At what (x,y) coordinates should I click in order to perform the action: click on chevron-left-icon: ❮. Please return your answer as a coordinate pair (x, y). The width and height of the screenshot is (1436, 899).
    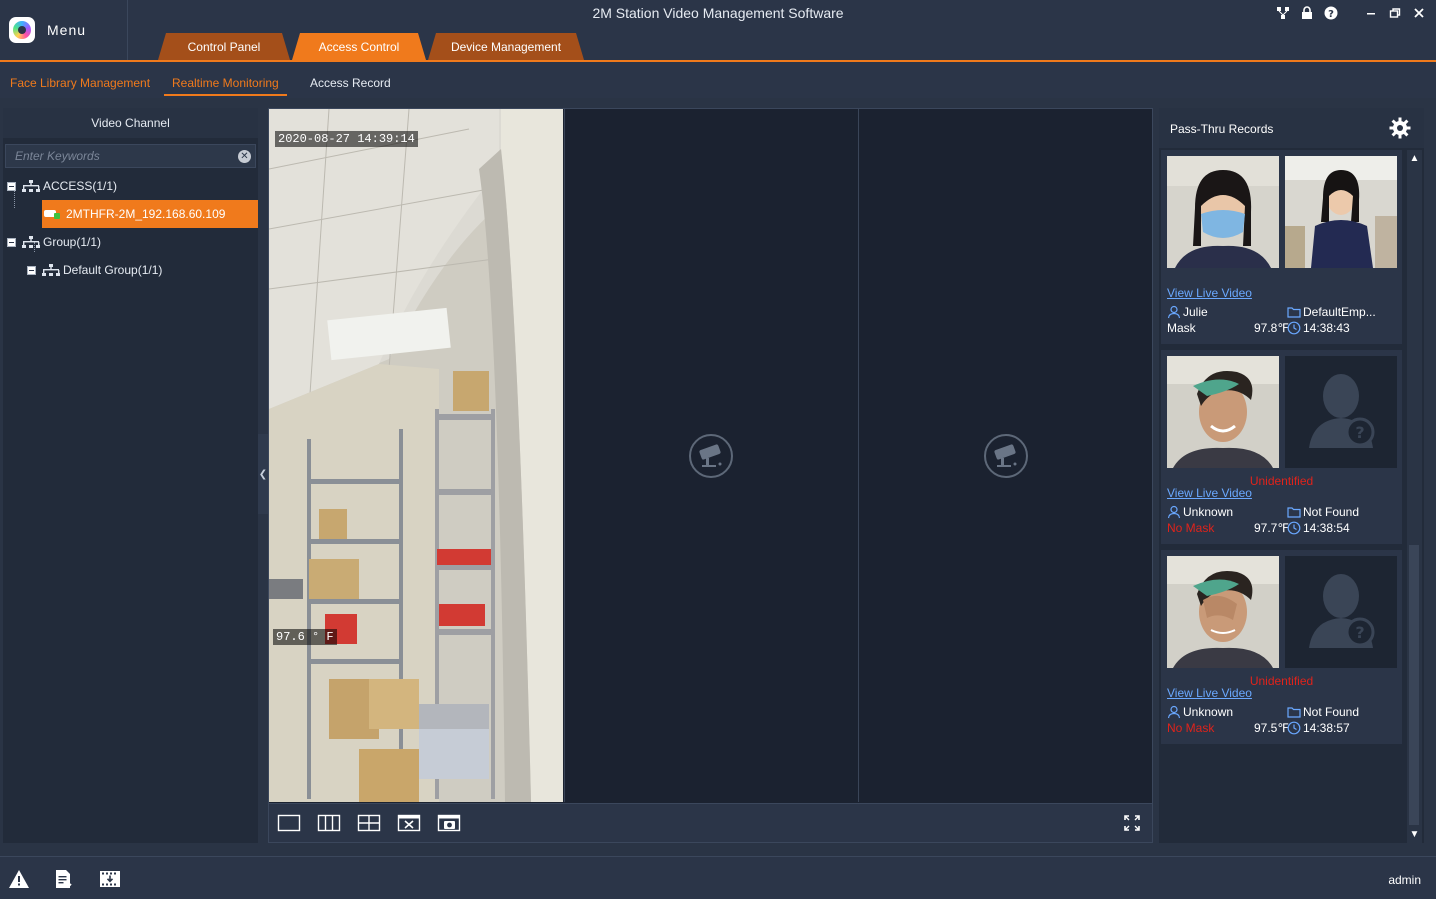
    Looking at the image, I should click on (263, 474).